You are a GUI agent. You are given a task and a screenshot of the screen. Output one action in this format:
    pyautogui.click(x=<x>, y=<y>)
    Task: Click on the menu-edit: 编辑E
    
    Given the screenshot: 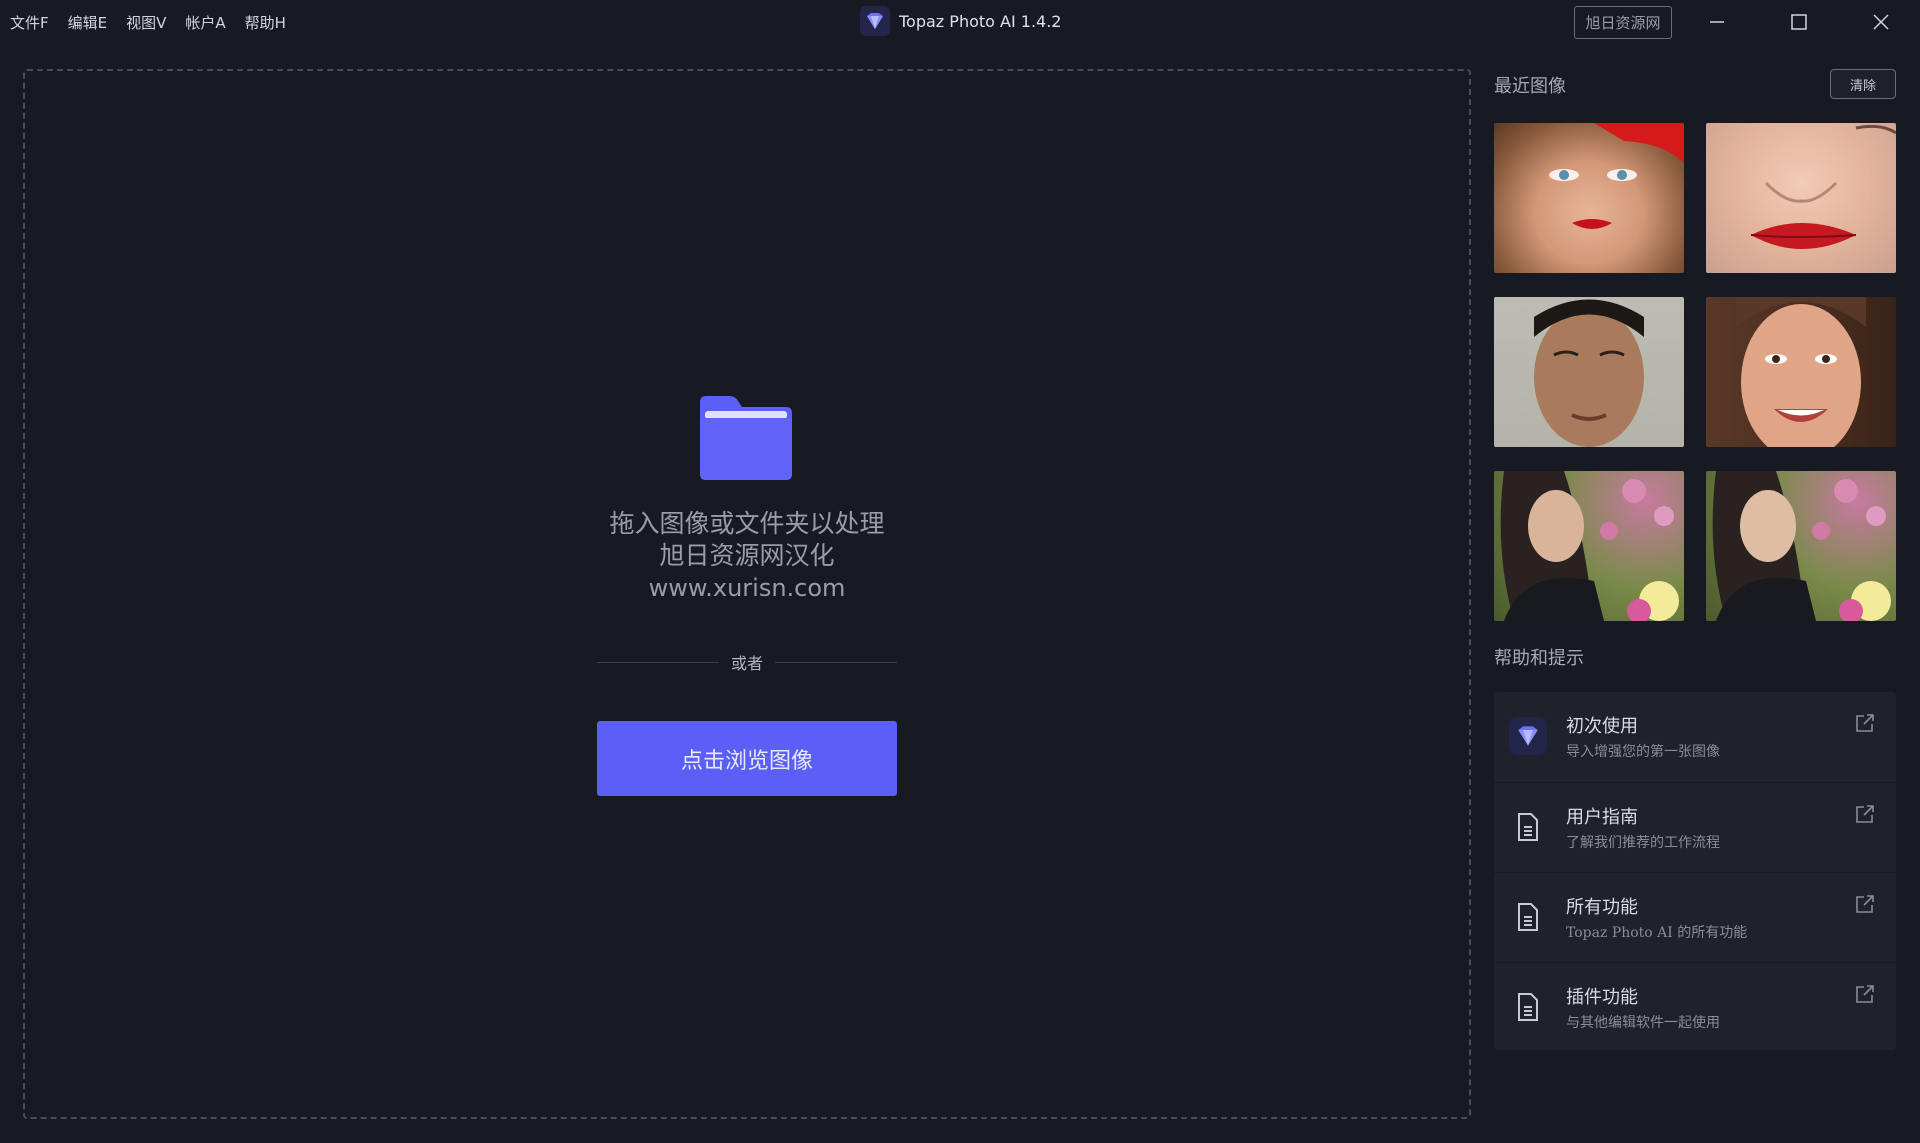 What is the action you would take?
    pyautogui.click(x=87, y=22)
    